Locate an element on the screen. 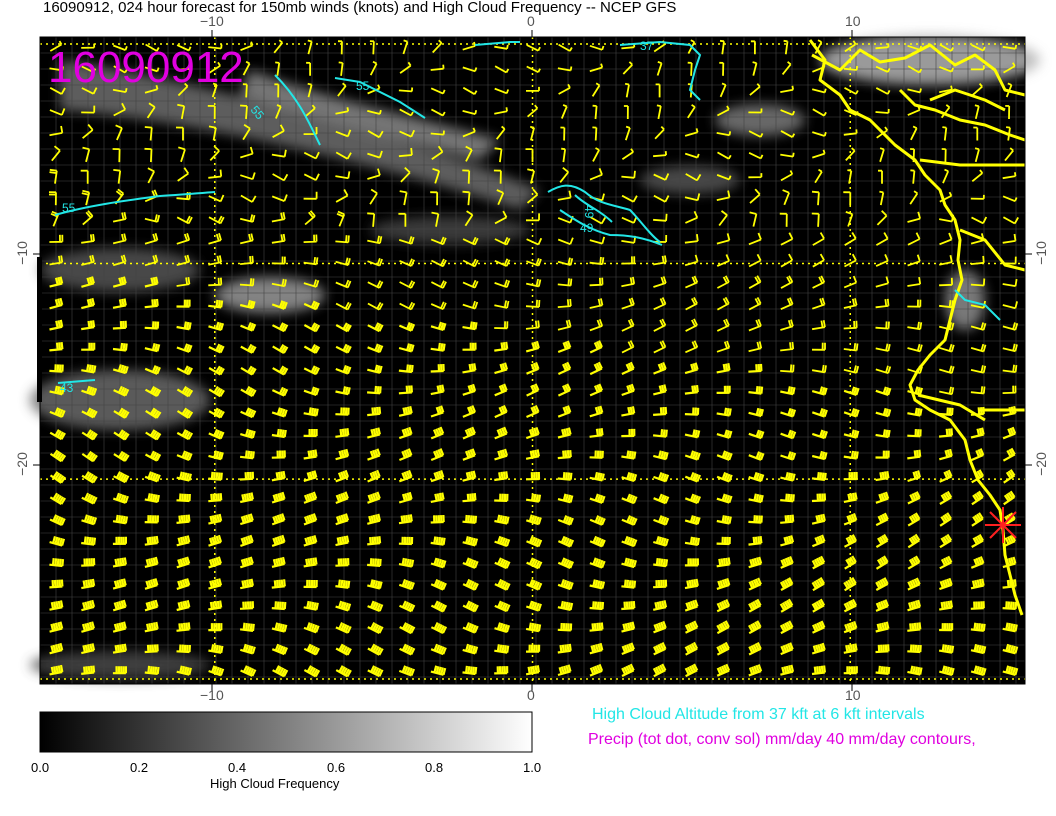  colorbar-label: 0.6 is located at coordinates (336, 767).